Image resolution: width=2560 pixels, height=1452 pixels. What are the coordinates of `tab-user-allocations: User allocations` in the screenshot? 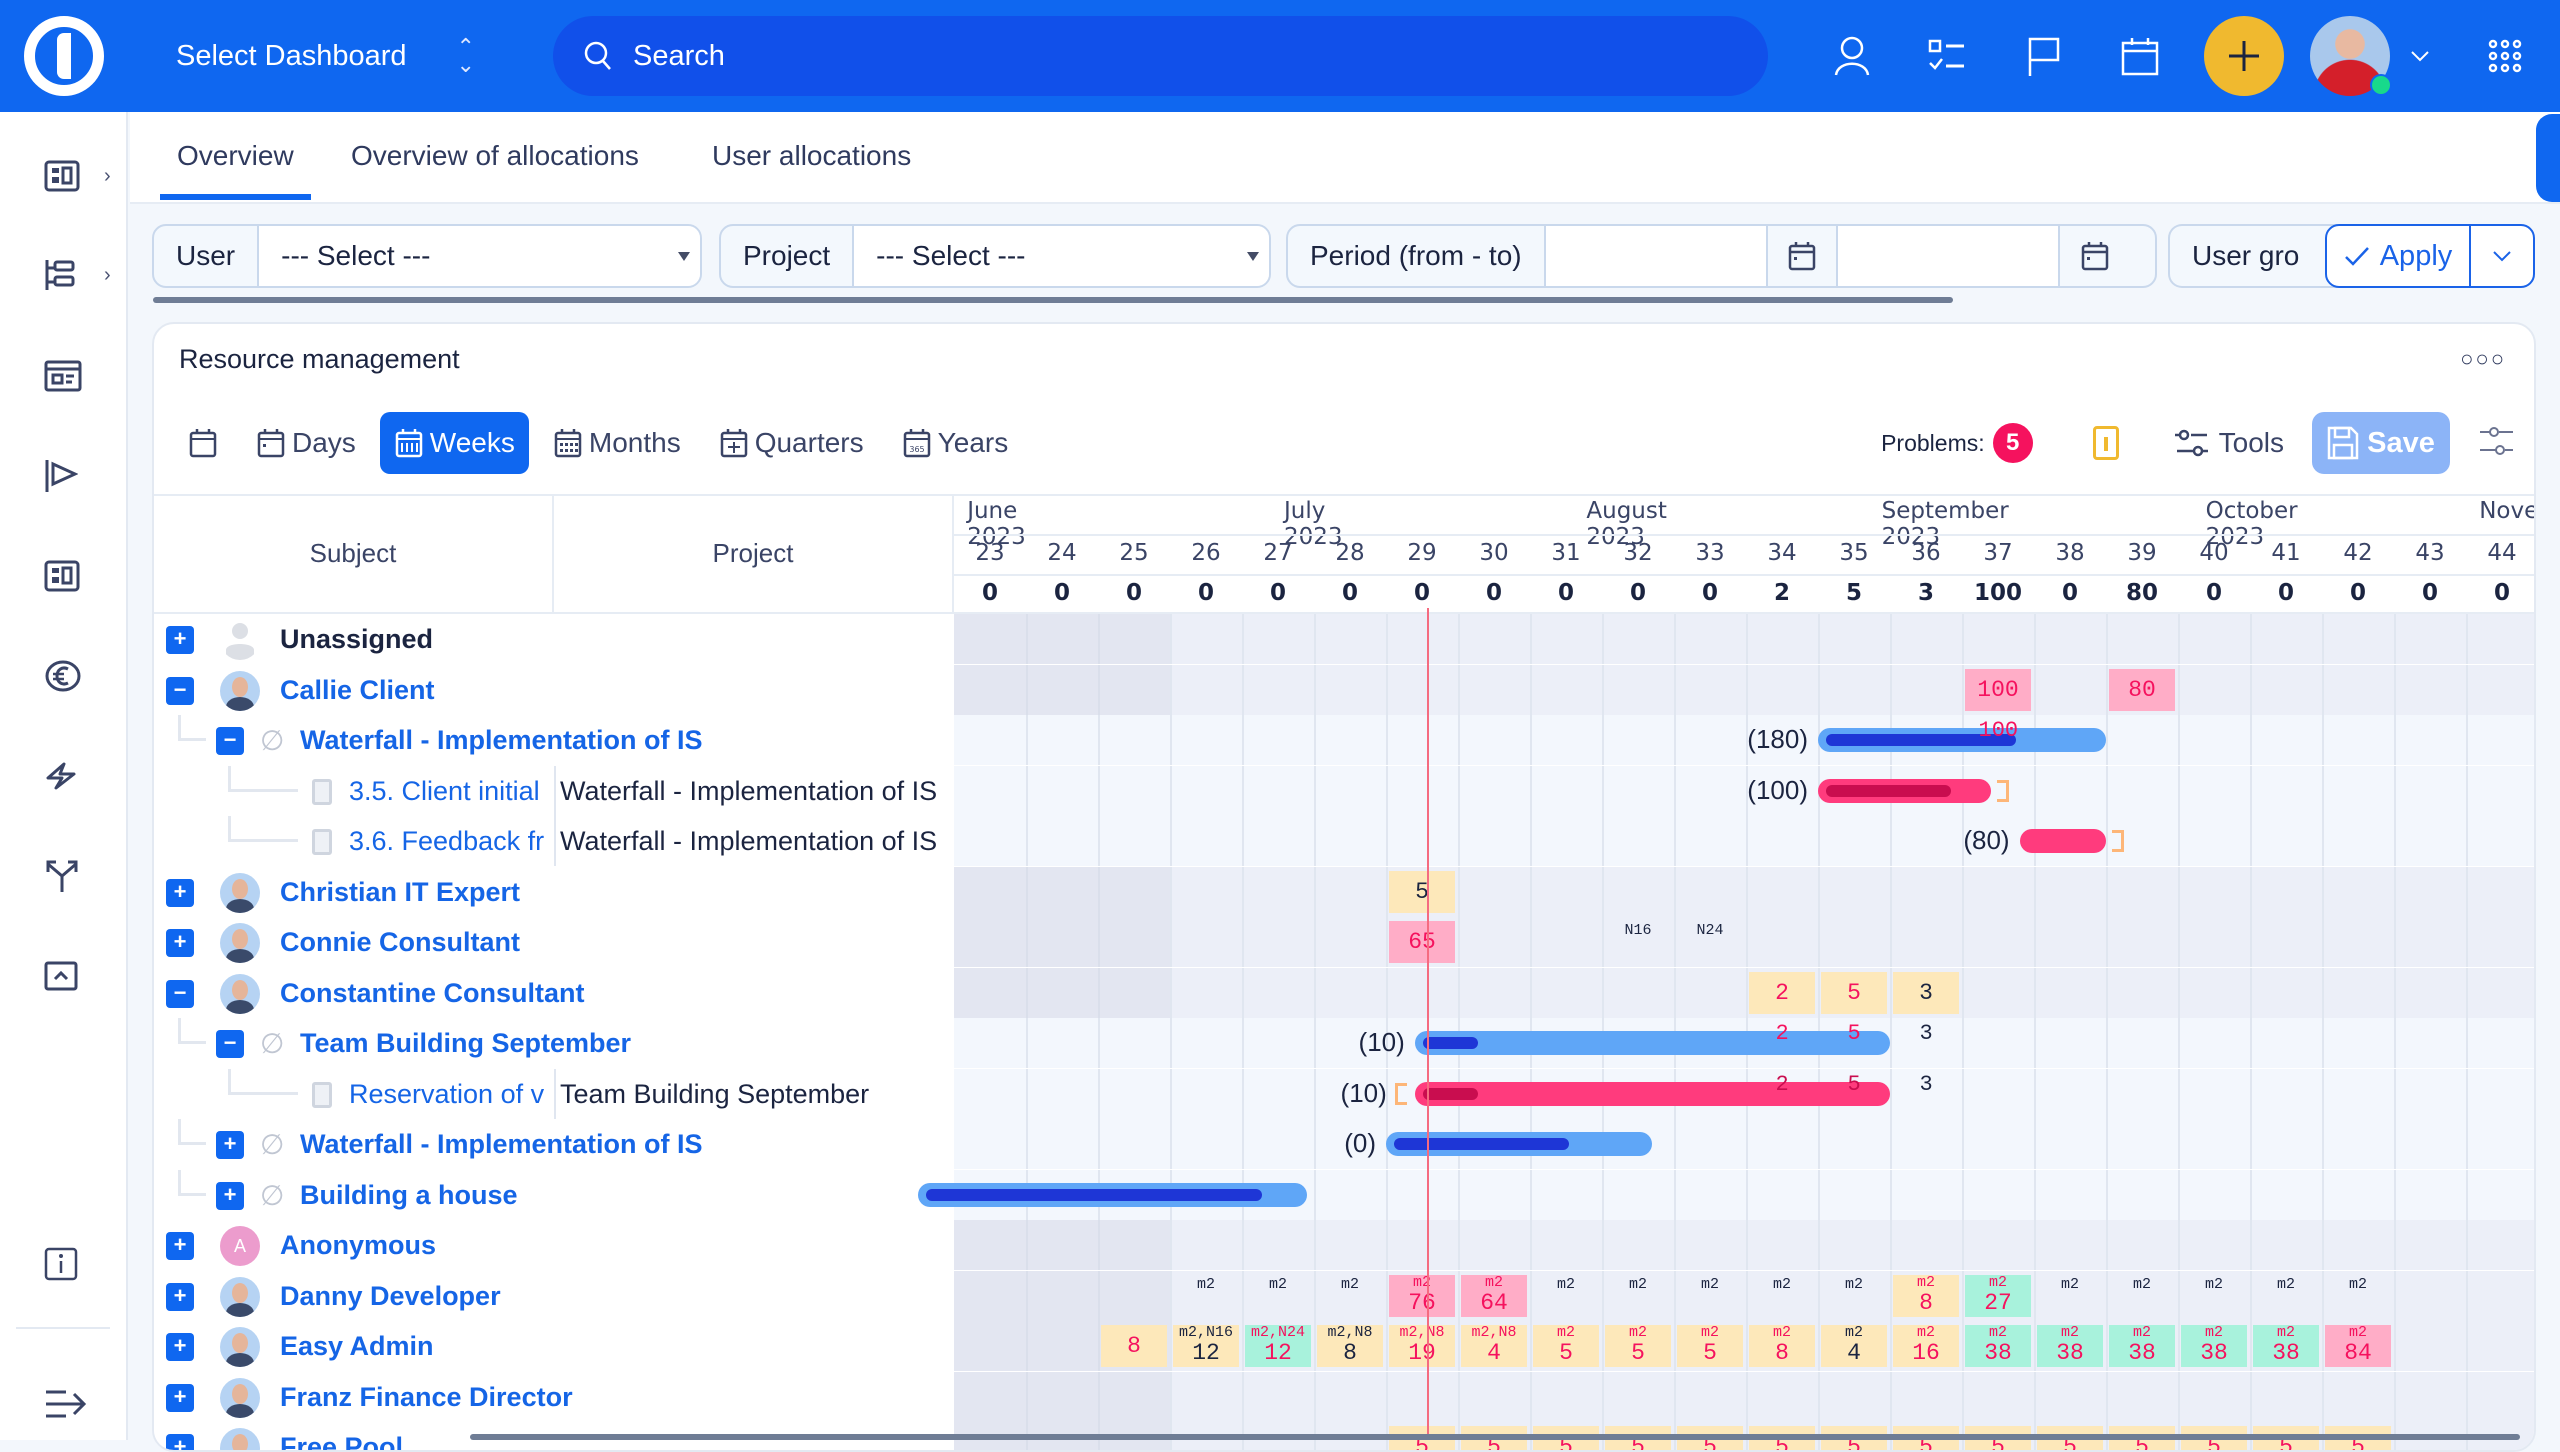 It's located at (811, 156).